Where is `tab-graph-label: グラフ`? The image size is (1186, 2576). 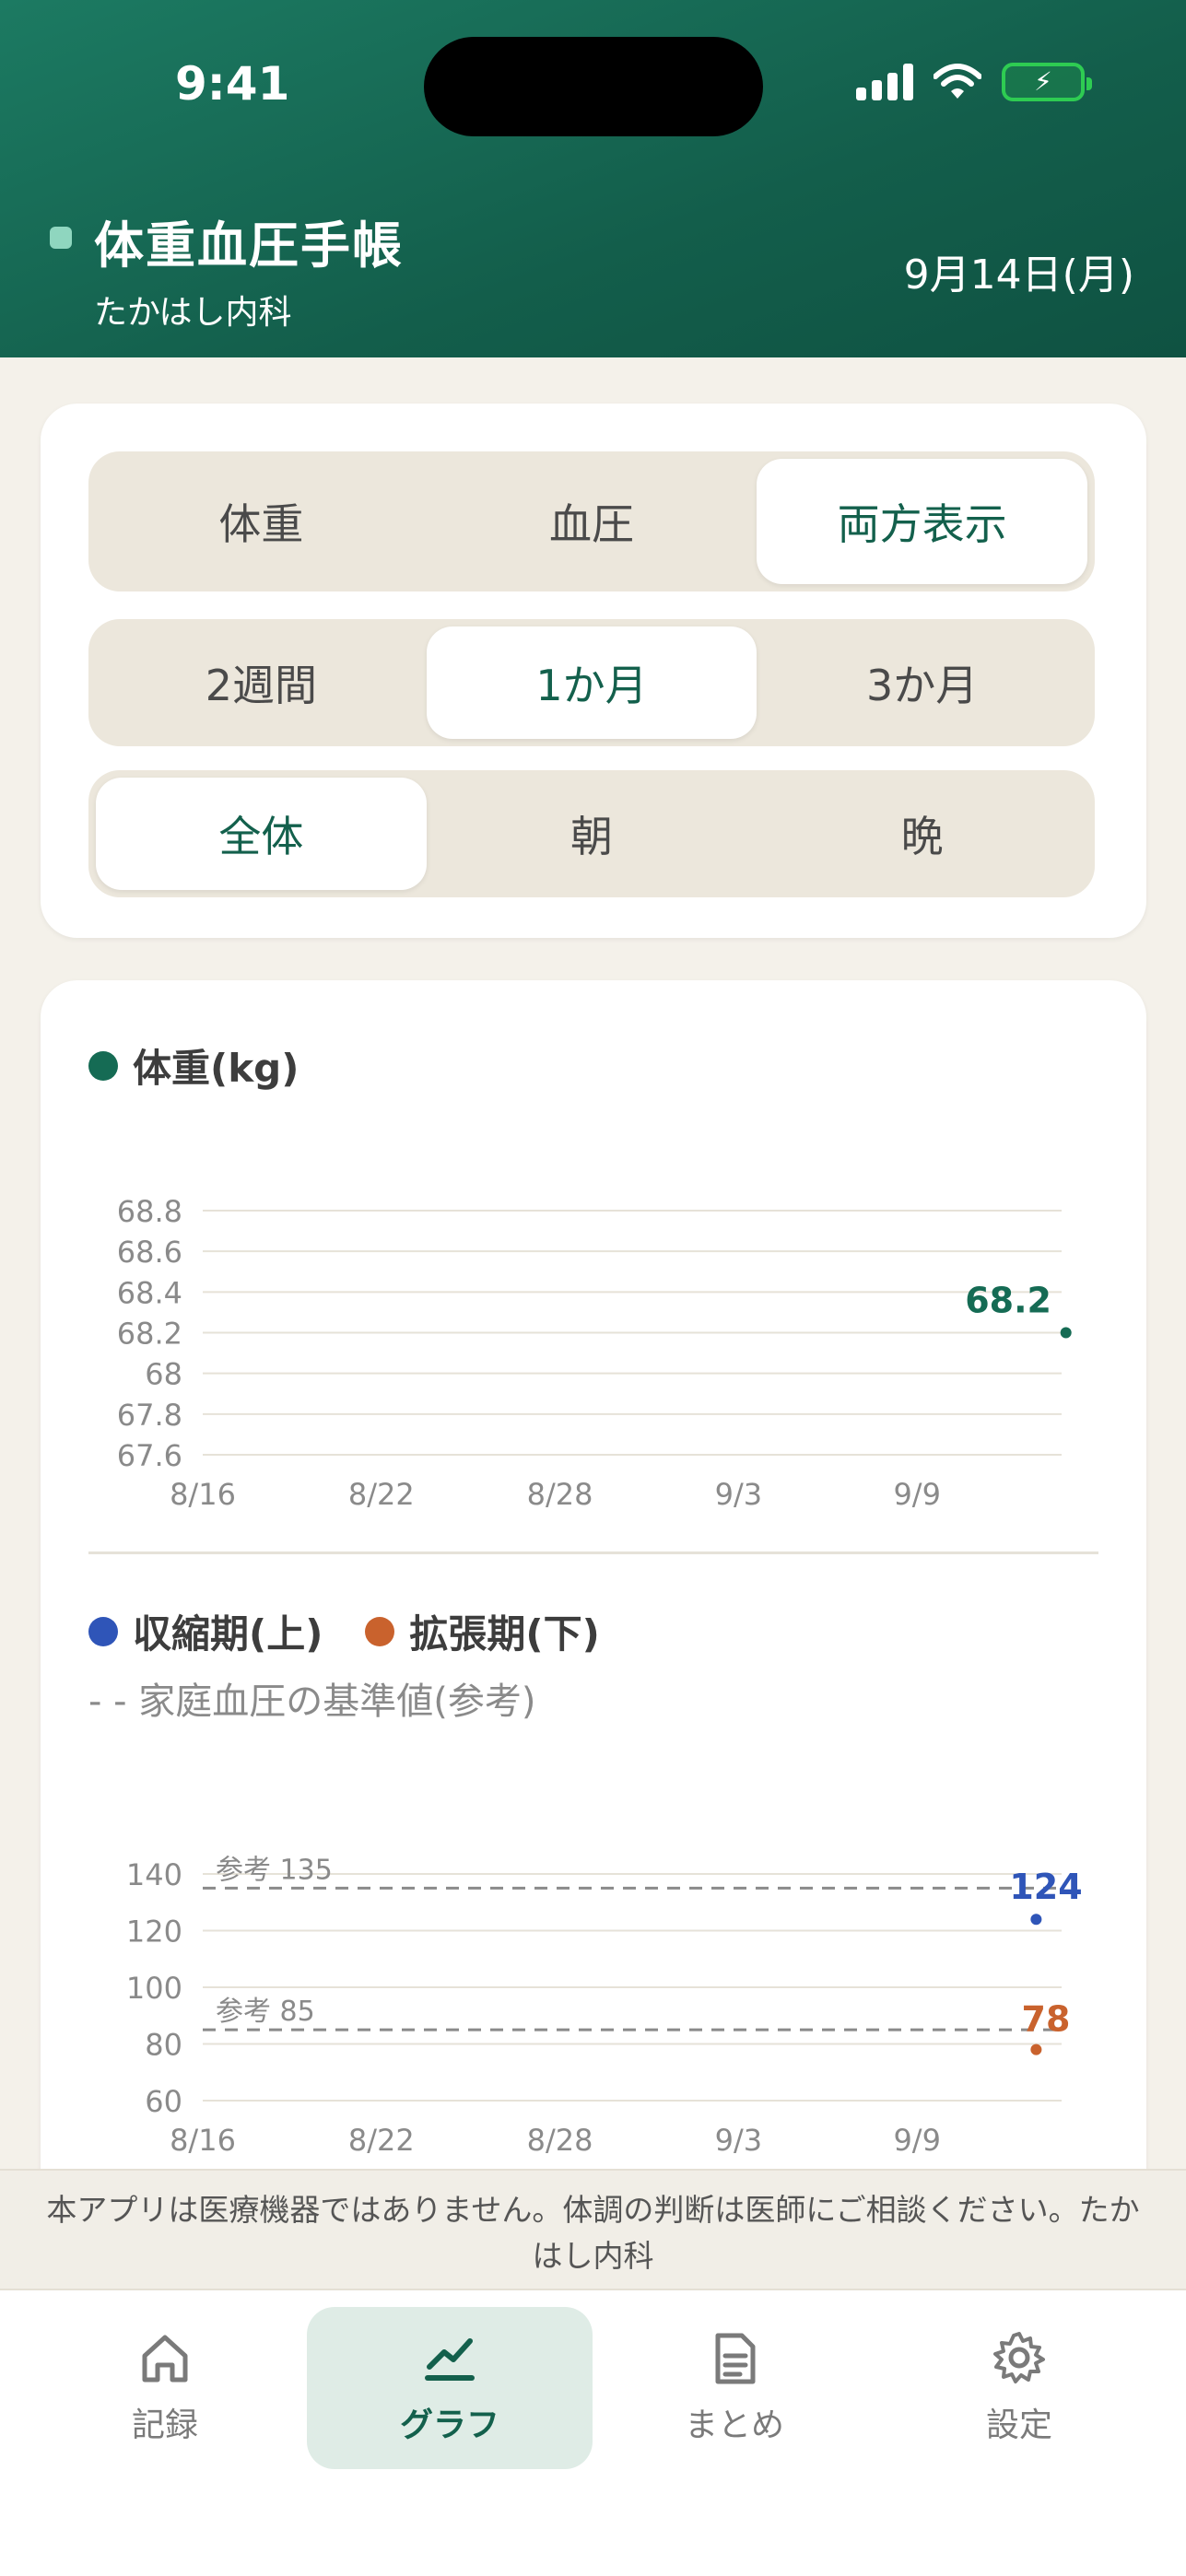
tab-graph-label: グラフ is located at coordinates (449, 2425).